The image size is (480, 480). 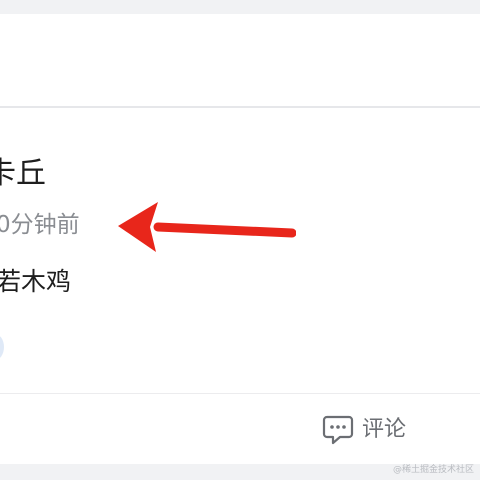 What do you see at coordinates (207, 227) in the screenshot?
I see `red-arrow-annotation` at bounding box center [207, 227].